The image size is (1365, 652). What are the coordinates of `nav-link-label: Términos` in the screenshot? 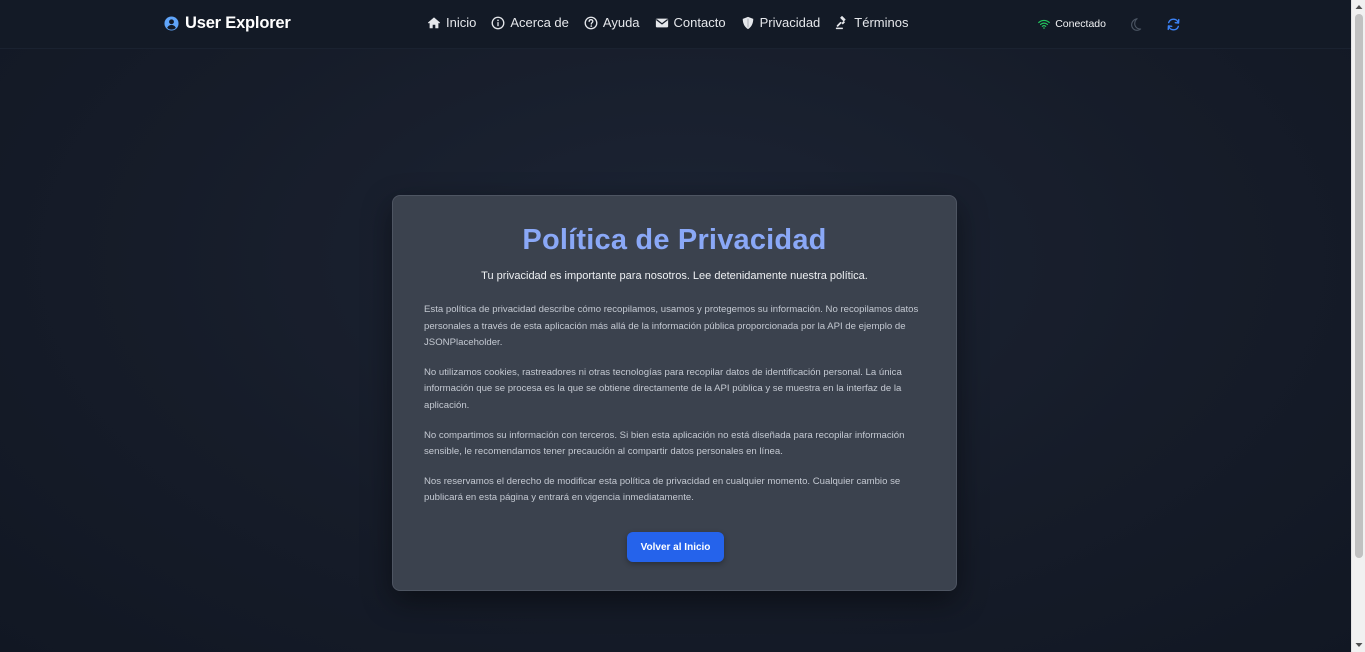 It's located at (881, 22).